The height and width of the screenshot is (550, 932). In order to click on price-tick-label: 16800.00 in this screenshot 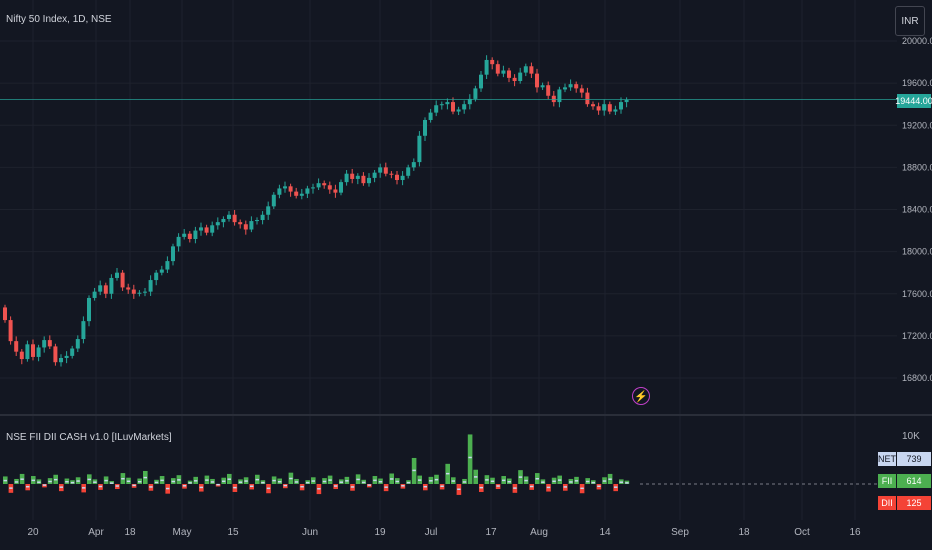, I will do `click(917, 378)`.